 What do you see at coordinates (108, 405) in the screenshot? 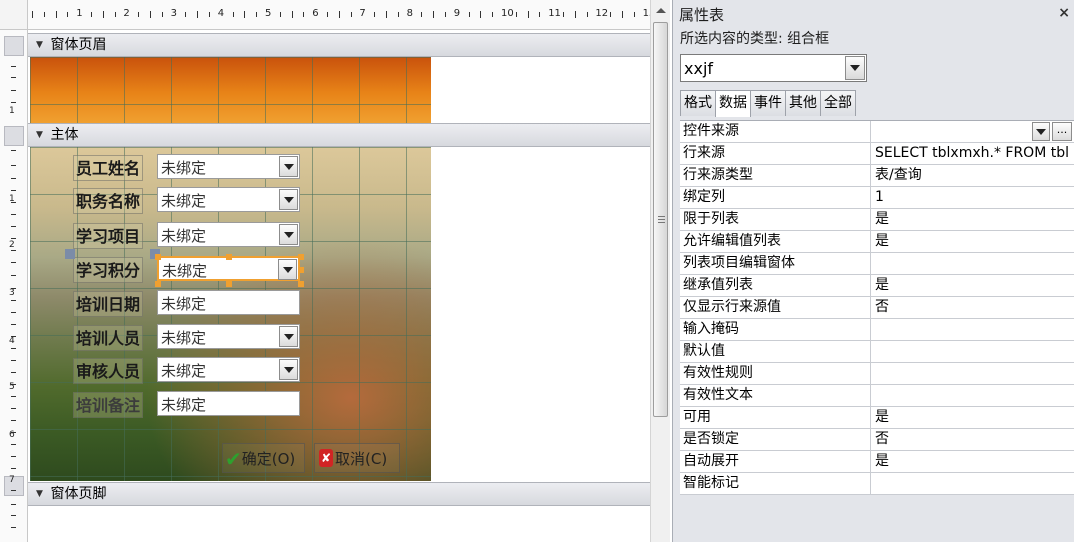
I see `field-label: 培训备注` at bounding box center [108, 405].